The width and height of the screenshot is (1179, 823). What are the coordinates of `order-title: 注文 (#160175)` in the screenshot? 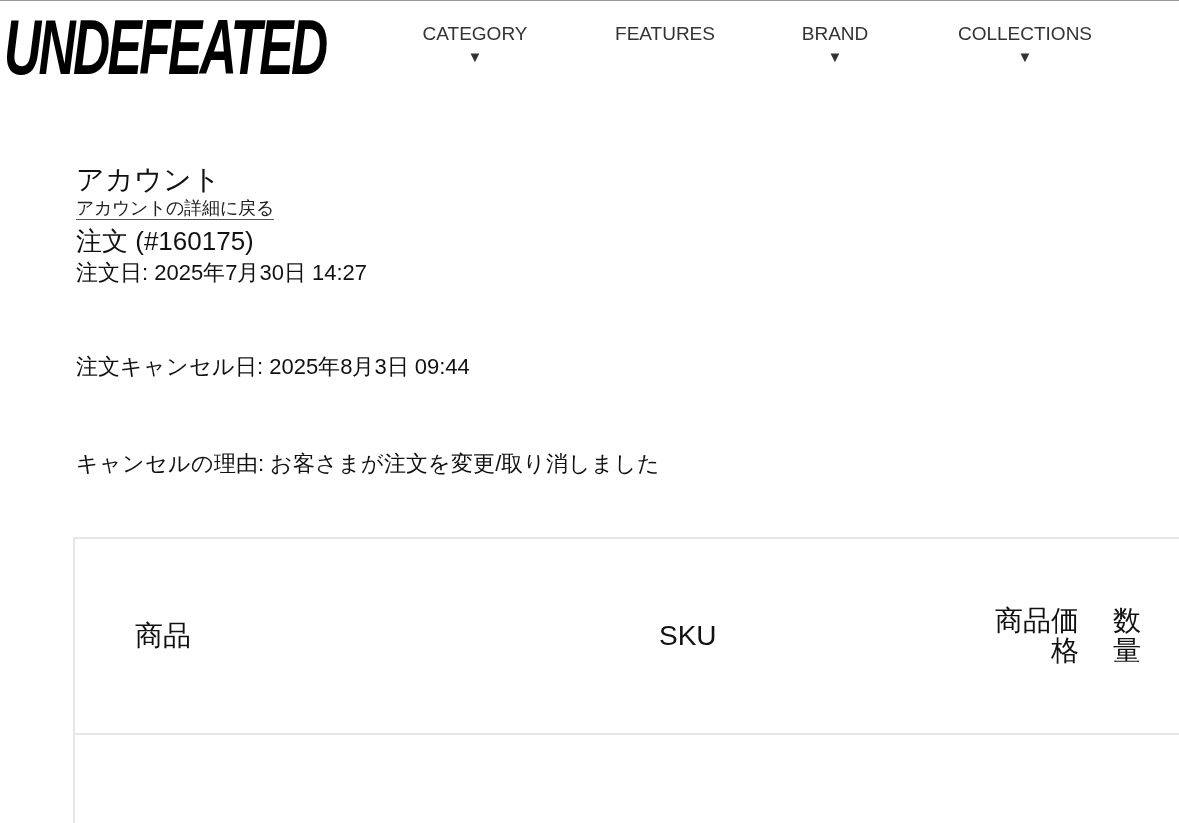 It's located at (165, 241).